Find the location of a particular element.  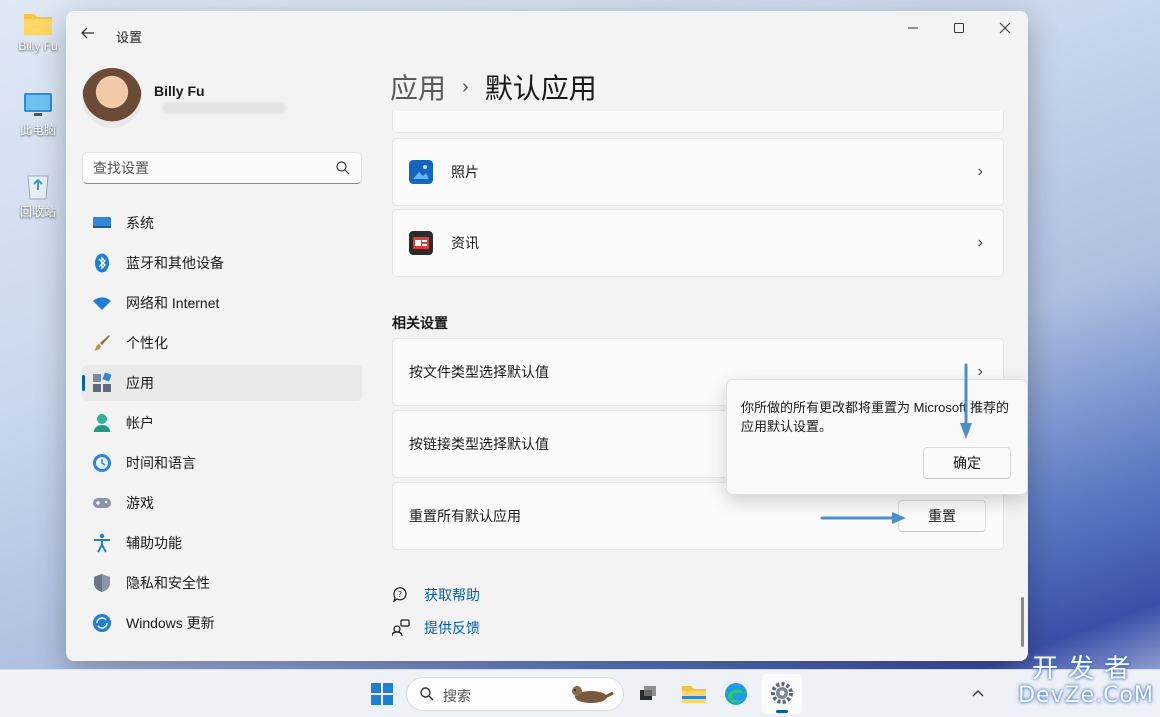

user-name: Billy Fu is located at coordinates (179, 91).